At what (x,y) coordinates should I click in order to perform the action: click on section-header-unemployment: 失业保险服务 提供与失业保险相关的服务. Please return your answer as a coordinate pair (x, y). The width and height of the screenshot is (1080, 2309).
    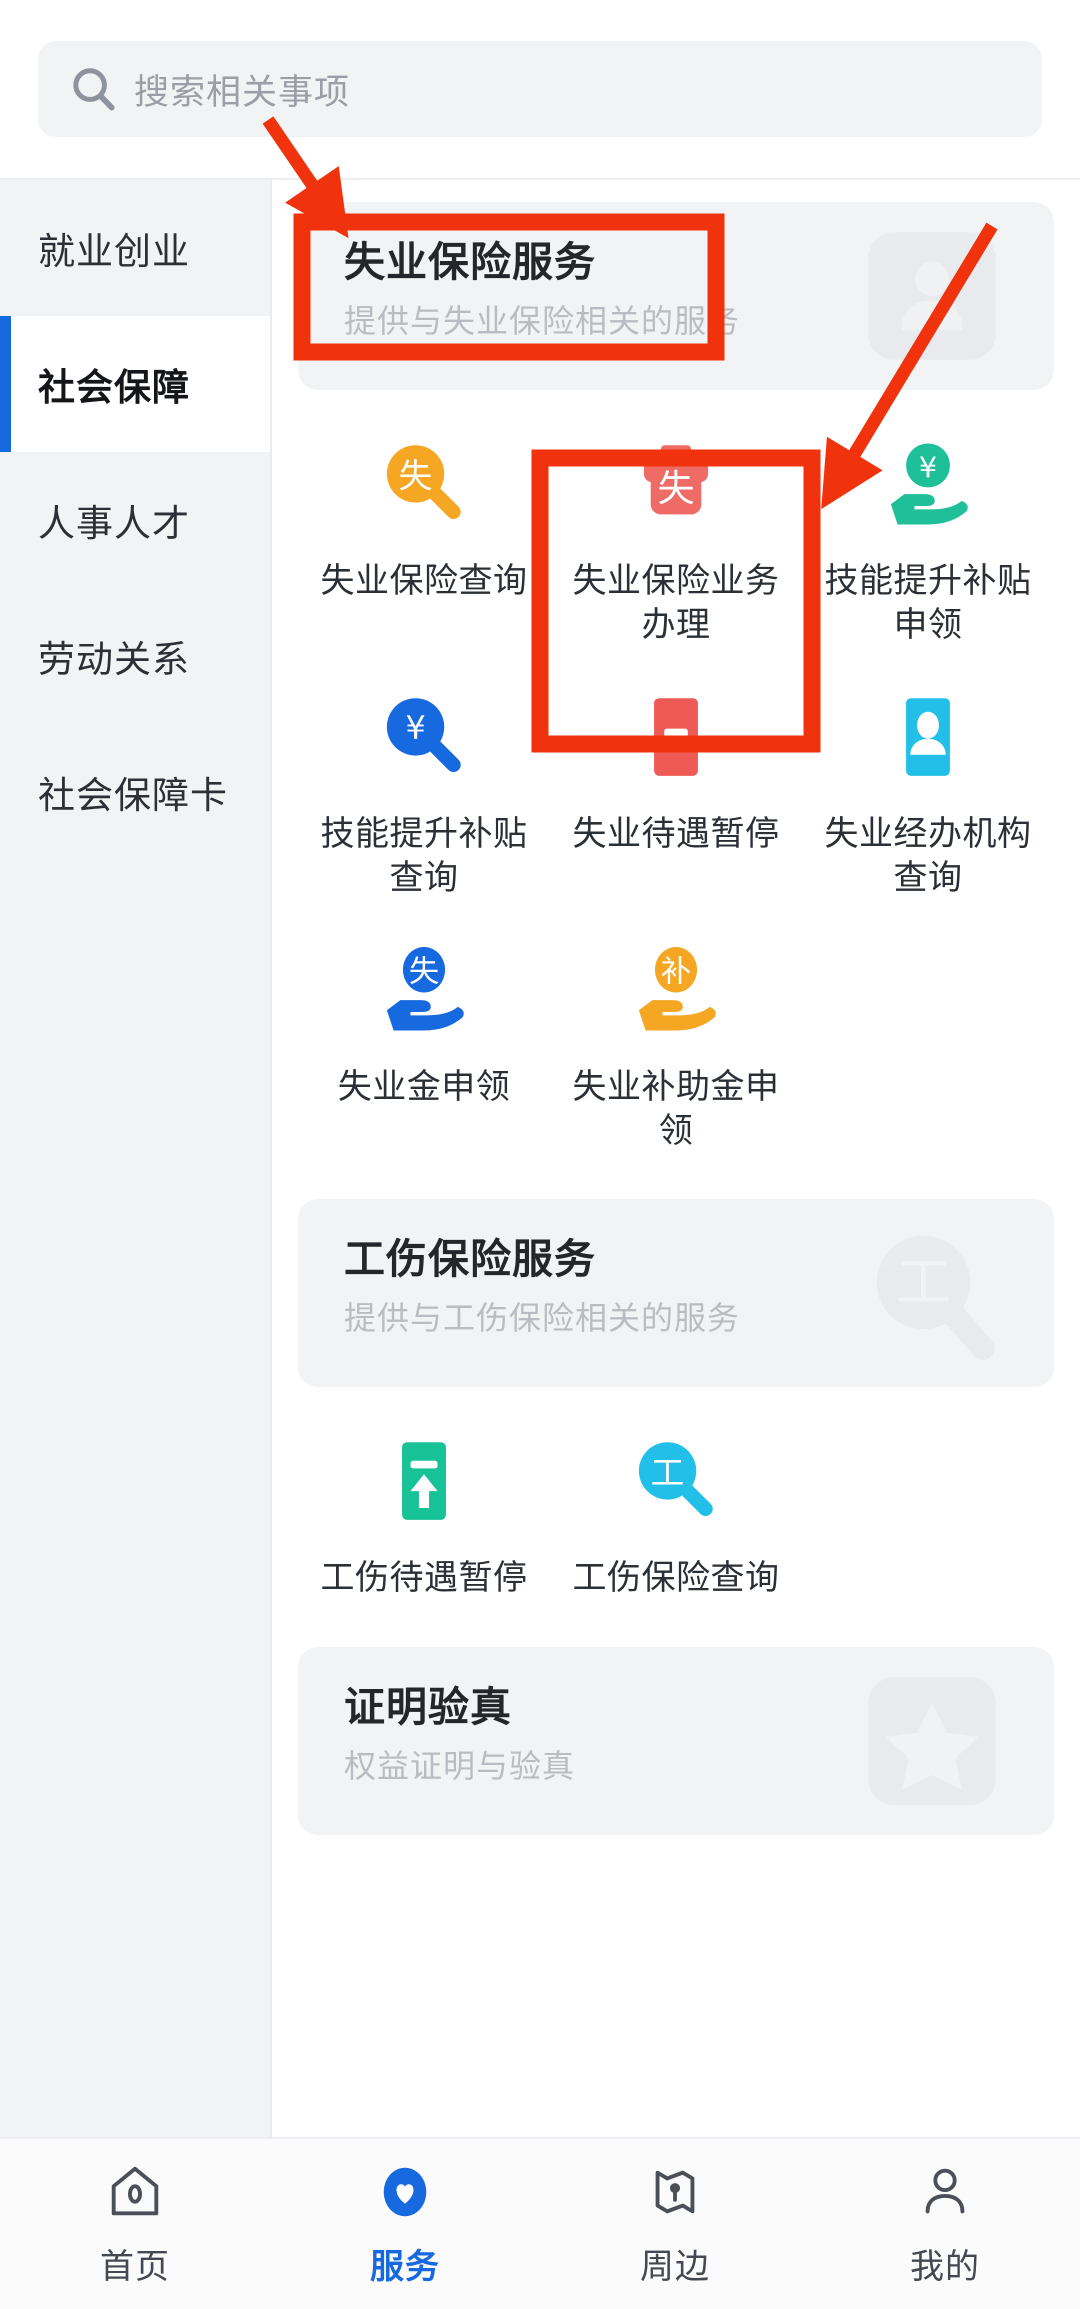
    Looking at the image, I should click on (676, 296).